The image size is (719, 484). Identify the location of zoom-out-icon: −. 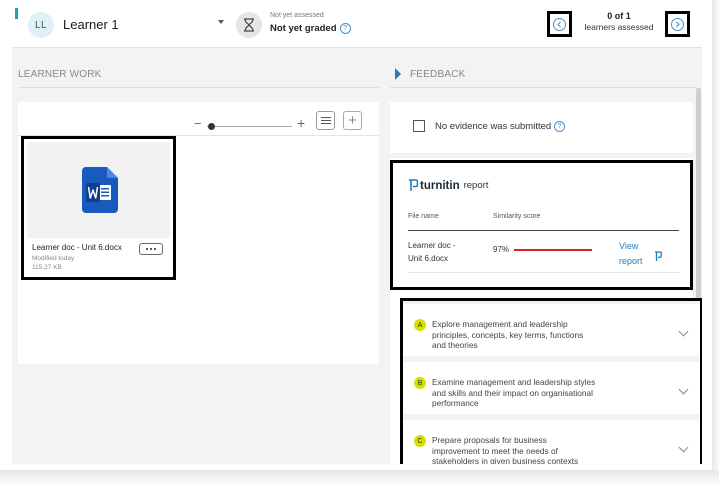
(198, 123).